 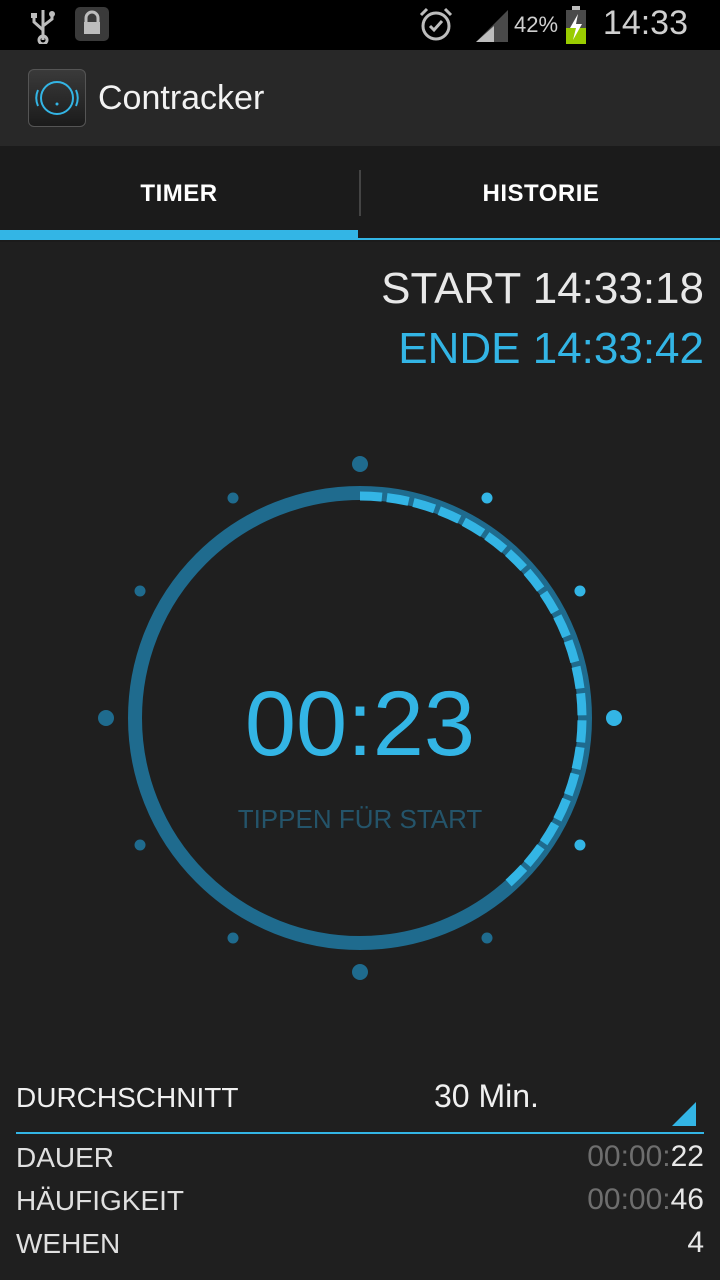 What do you see at coordinates (100, 1200) in the screenshot?
I see `stat-label: HÄUFIGKEIT` at bounding box center [100, 1200].